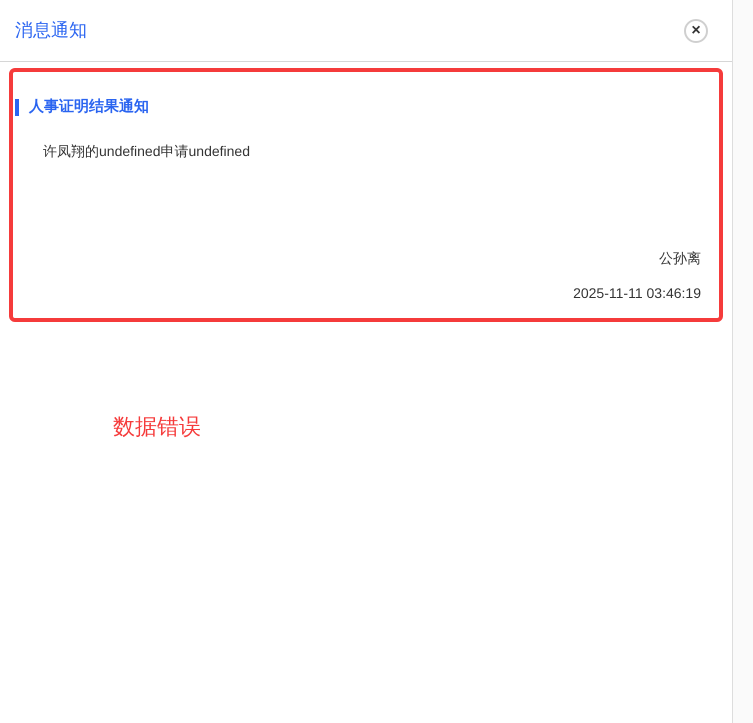  I want to click on error-annotation: 数据错误, so click(157, 427).